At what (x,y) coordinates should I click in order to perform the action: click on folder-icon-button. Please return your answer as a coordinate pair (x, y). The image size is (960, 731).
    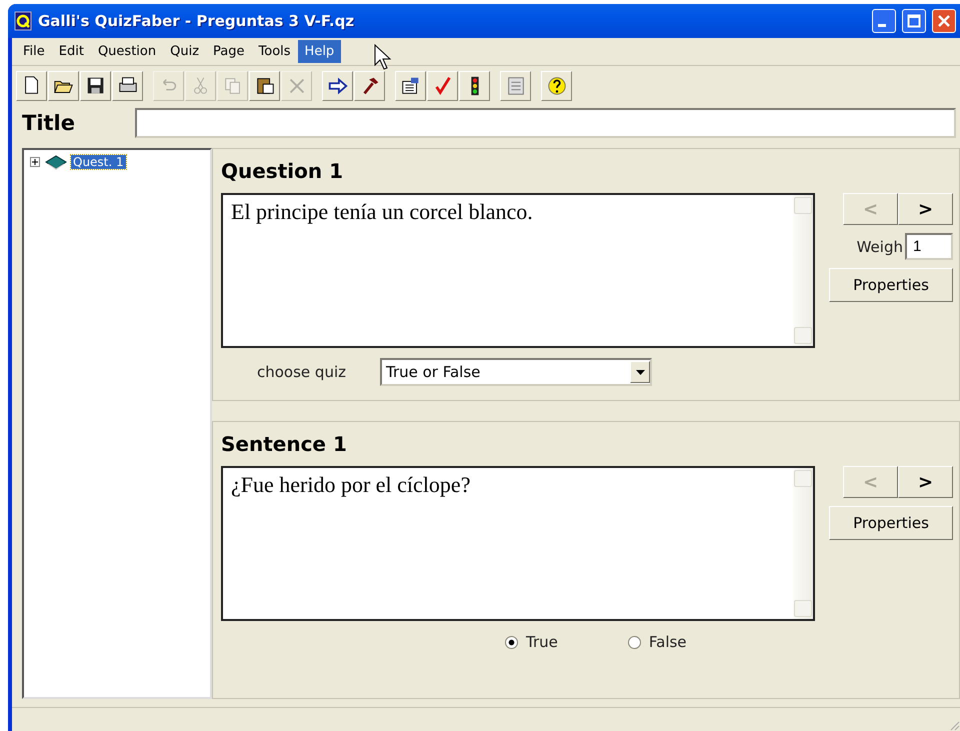
    Looking at the image, I should click on (63, 86).